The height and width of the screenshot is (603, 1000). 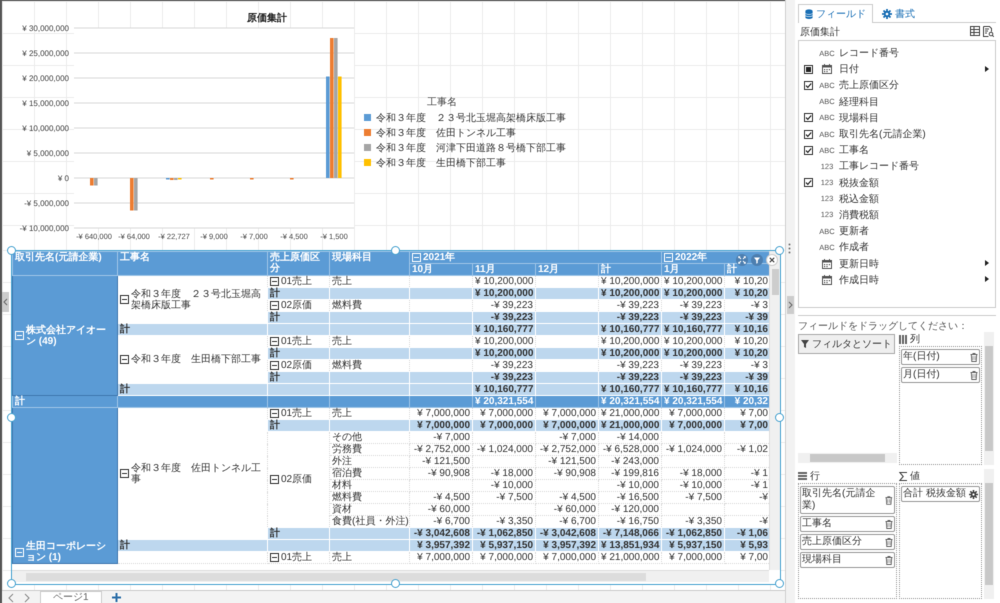 I want to click on column-header: 11月, so click(x=504, y=270).